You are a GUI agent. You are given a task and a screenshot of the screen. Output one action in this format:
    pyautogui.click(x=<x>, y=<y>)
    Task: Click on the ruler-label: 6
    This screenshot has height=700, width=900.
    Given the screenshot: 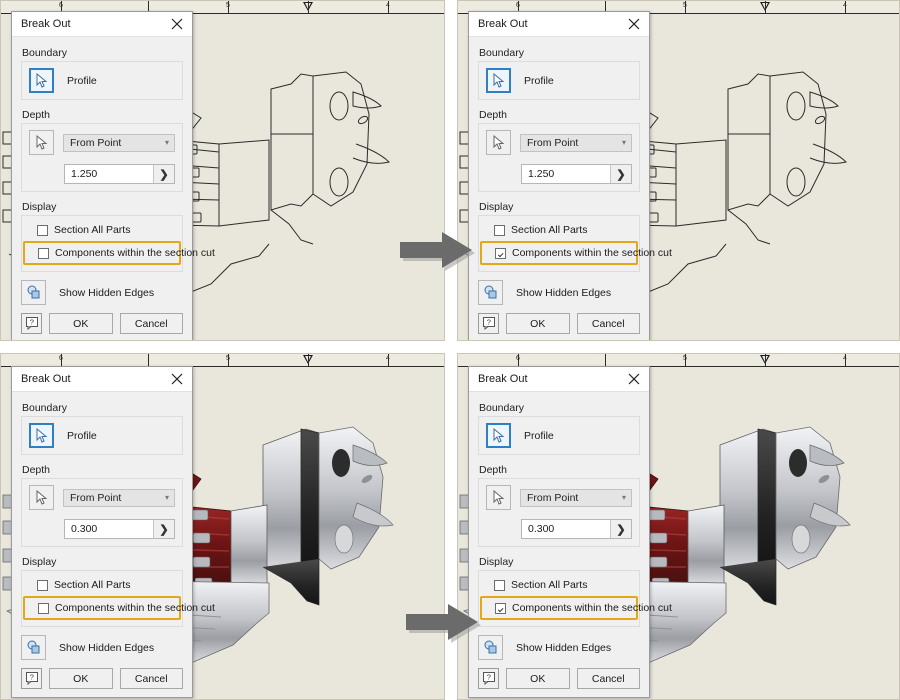 What is the action you would take?
    pyautogui.click(x=61, y=5)
    